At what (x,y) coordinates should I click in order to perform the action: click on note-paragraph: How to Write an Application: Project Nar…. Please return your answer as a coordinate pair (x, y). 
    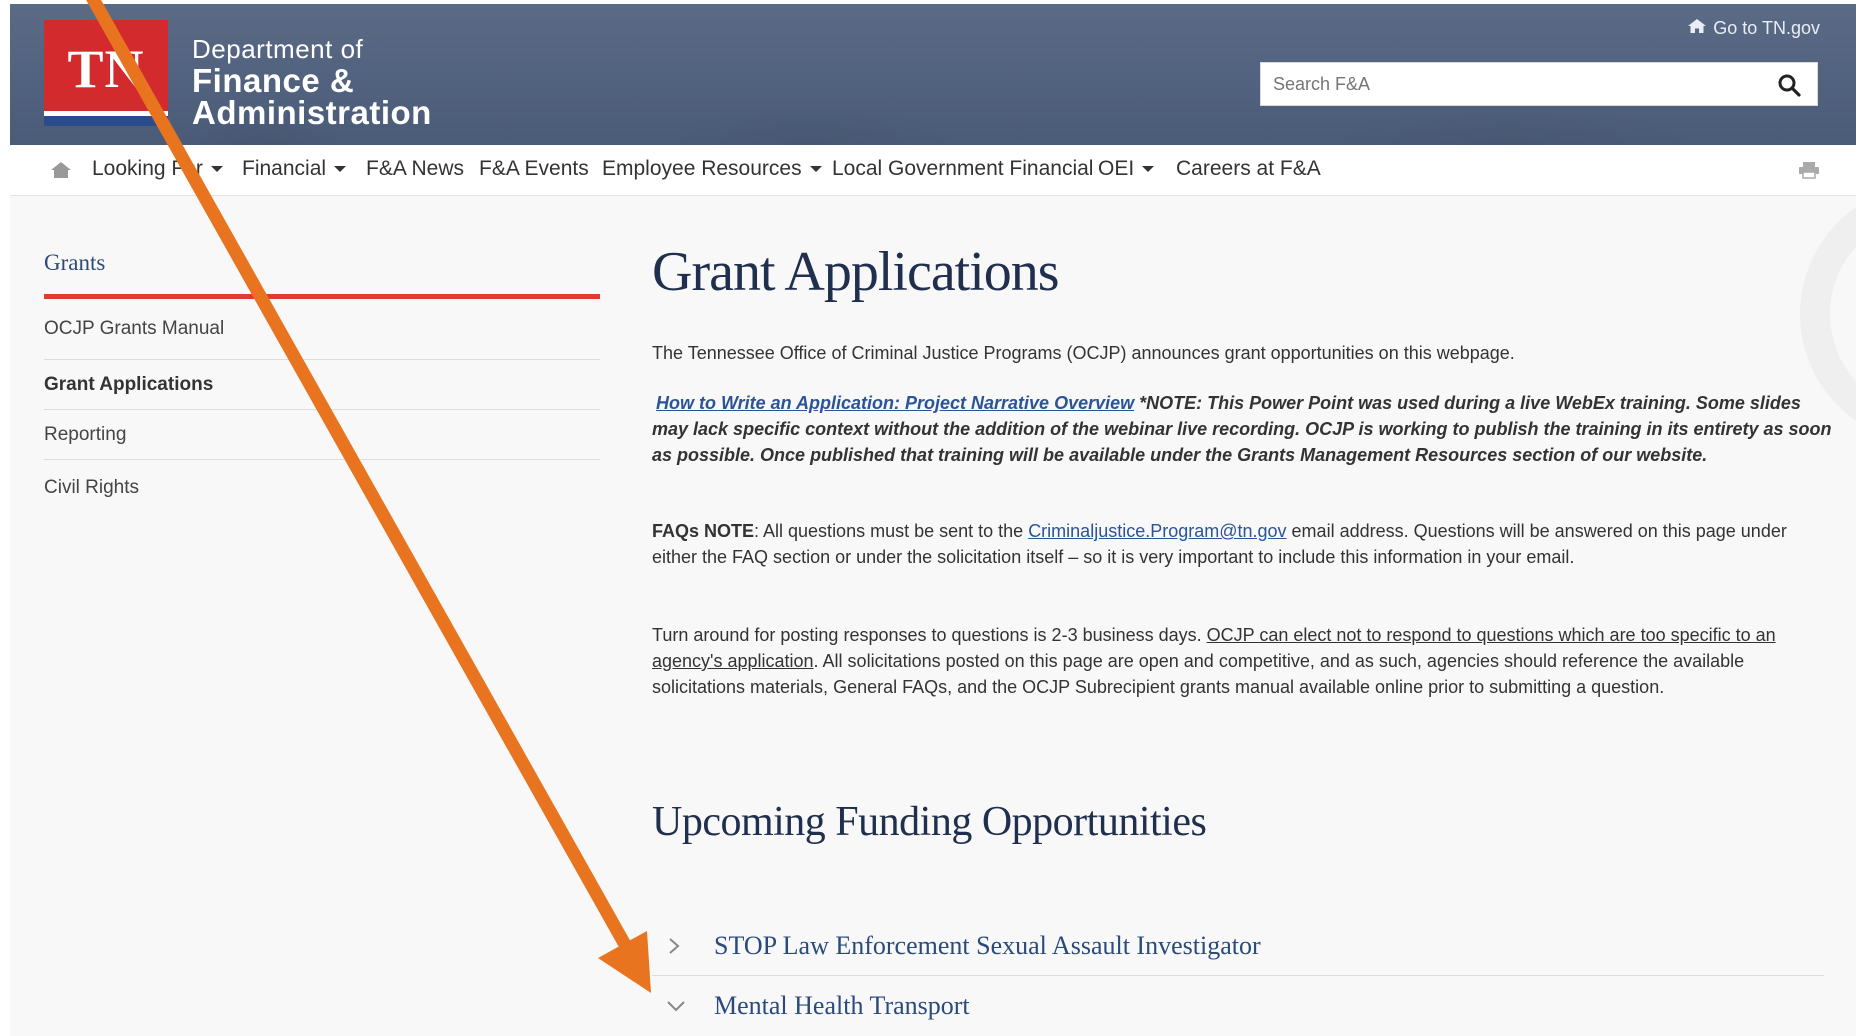
    Looking at the image, I should click on (1242, 429).